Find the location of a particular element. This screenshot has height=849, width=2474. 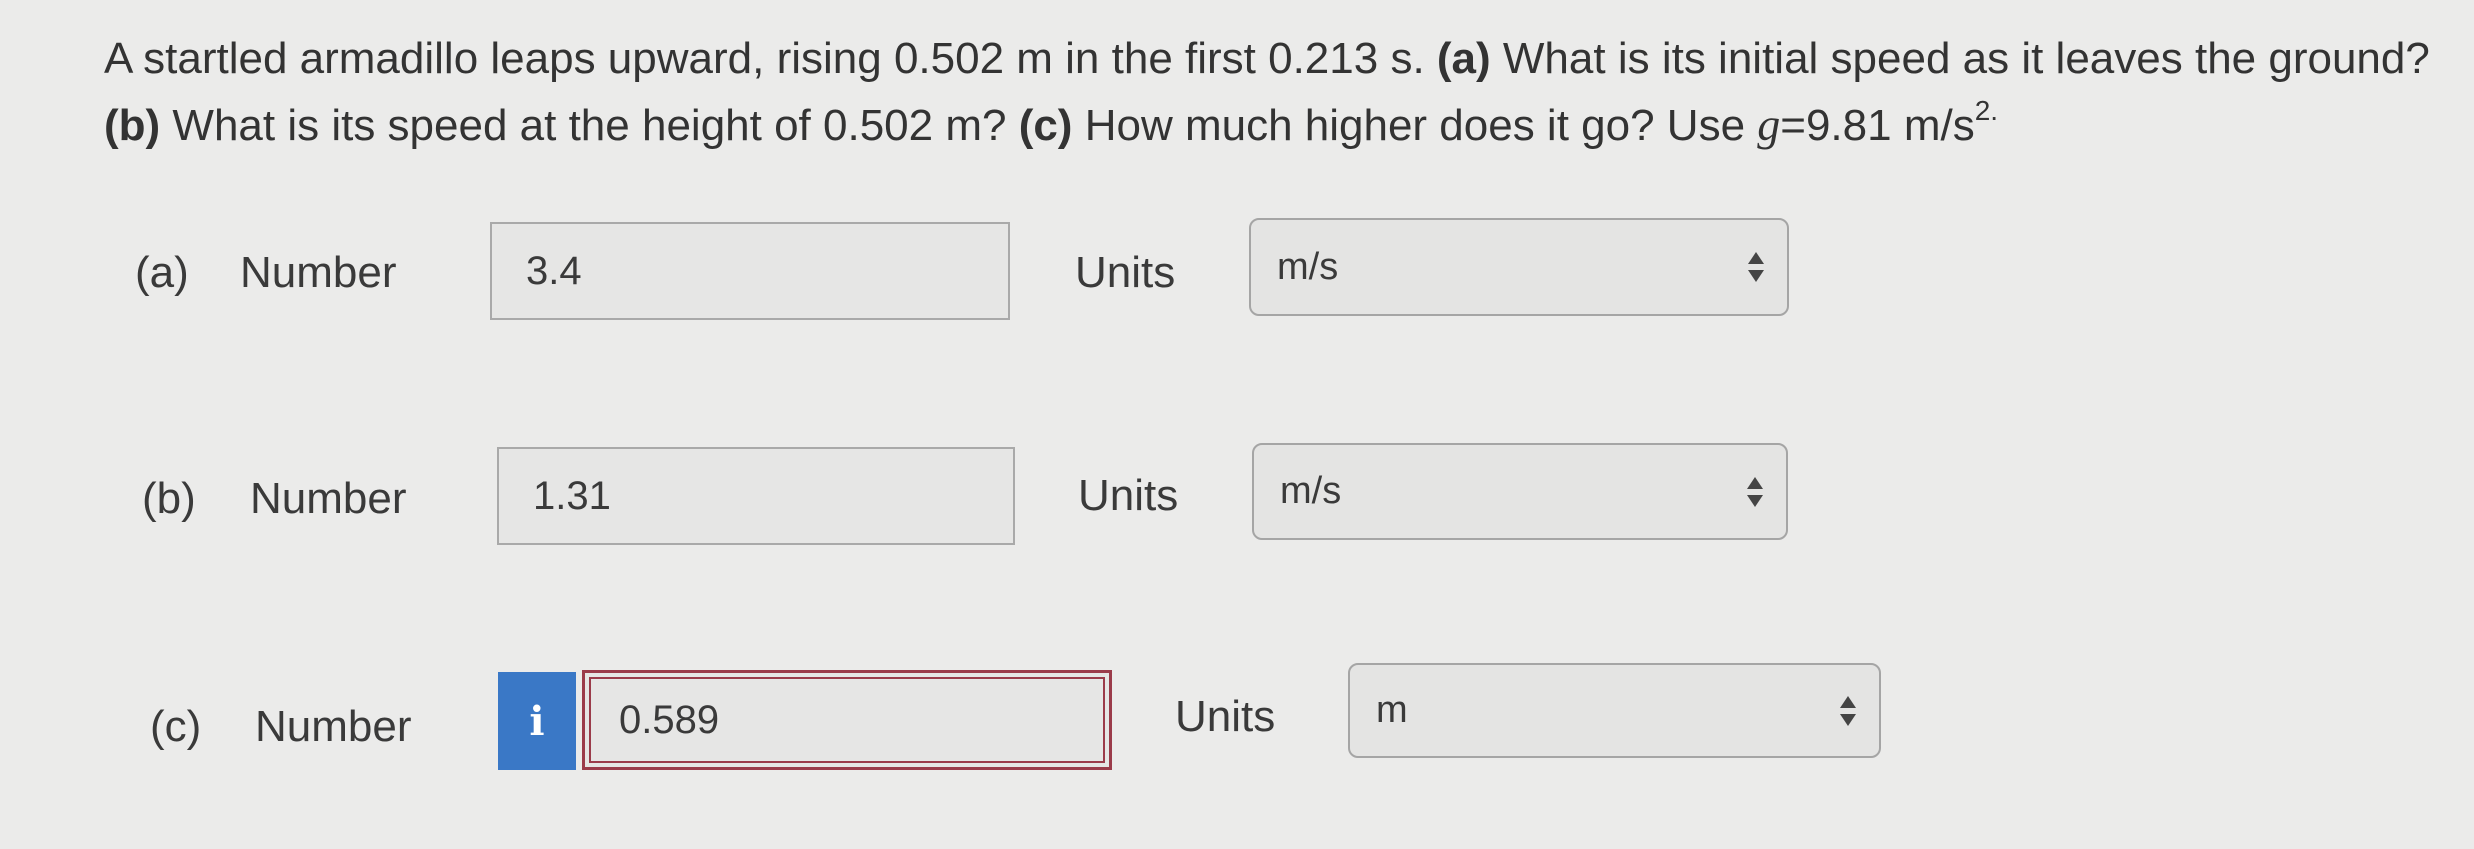

part-c-number-input: 0.589 is located at coordinates (847, 720).